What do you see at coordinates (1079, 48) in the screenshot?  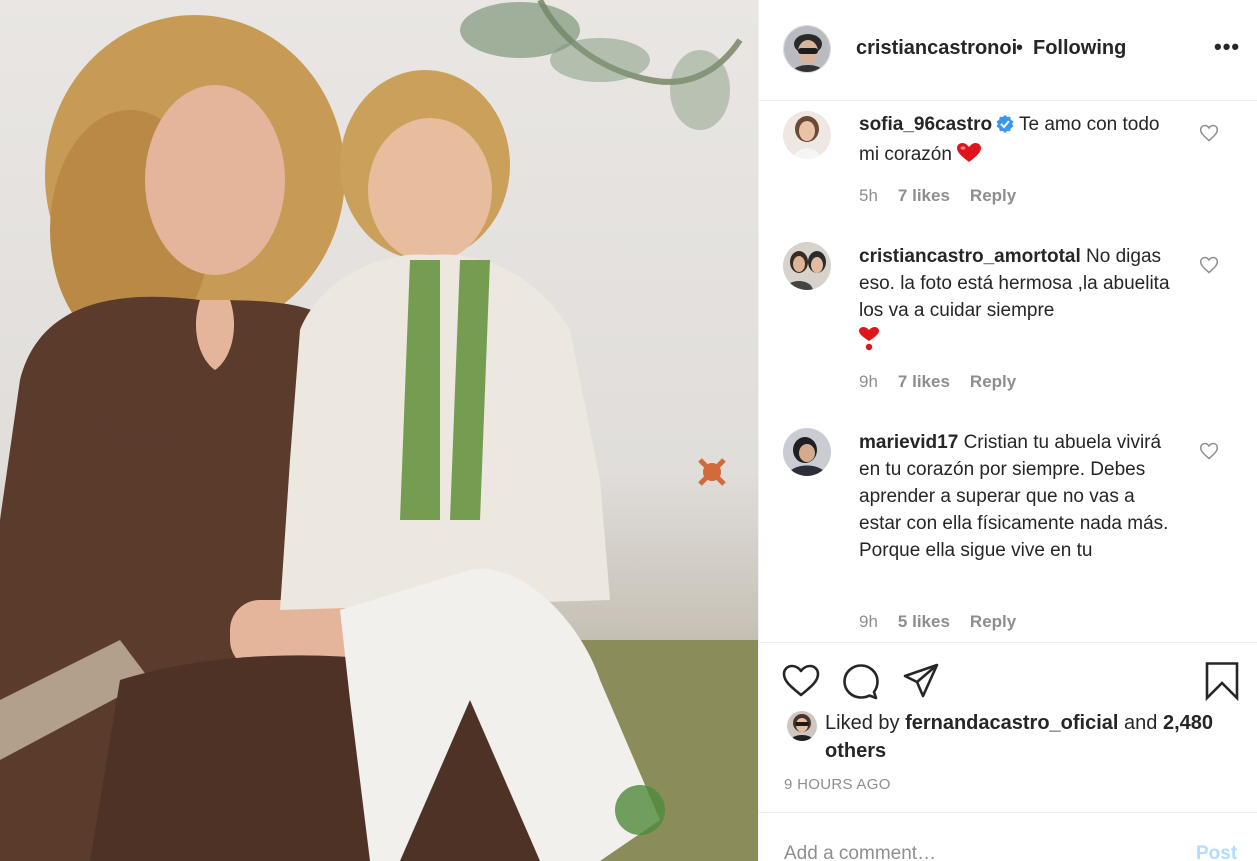 I see `following-button: Following` at bounding box center [1079, 48].